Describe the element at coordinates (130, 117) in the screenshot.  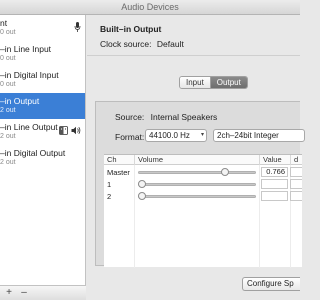
I see `source-label: Source:` at that location.